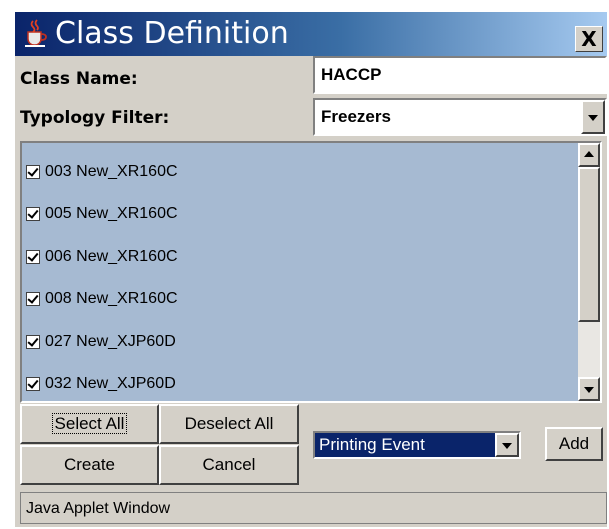 The image size is (609, 529). Describe the element at coordinates (313, 508) in the screenshot. I see `status-bar: Java Applet Window` at that location.